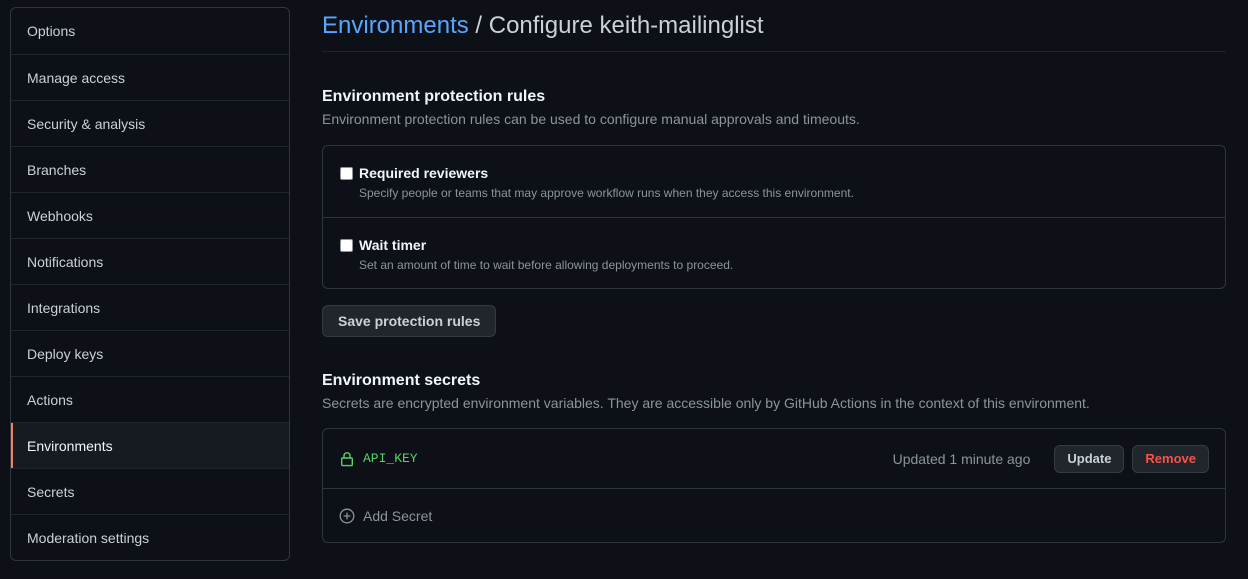 Image resolution: width=1248 pixels, height=579 pixels. What do you see at coordinates (1170, 458) in the screenshot?
I see `remove-secret-button: Remove` at bounding box center [1170, 458].